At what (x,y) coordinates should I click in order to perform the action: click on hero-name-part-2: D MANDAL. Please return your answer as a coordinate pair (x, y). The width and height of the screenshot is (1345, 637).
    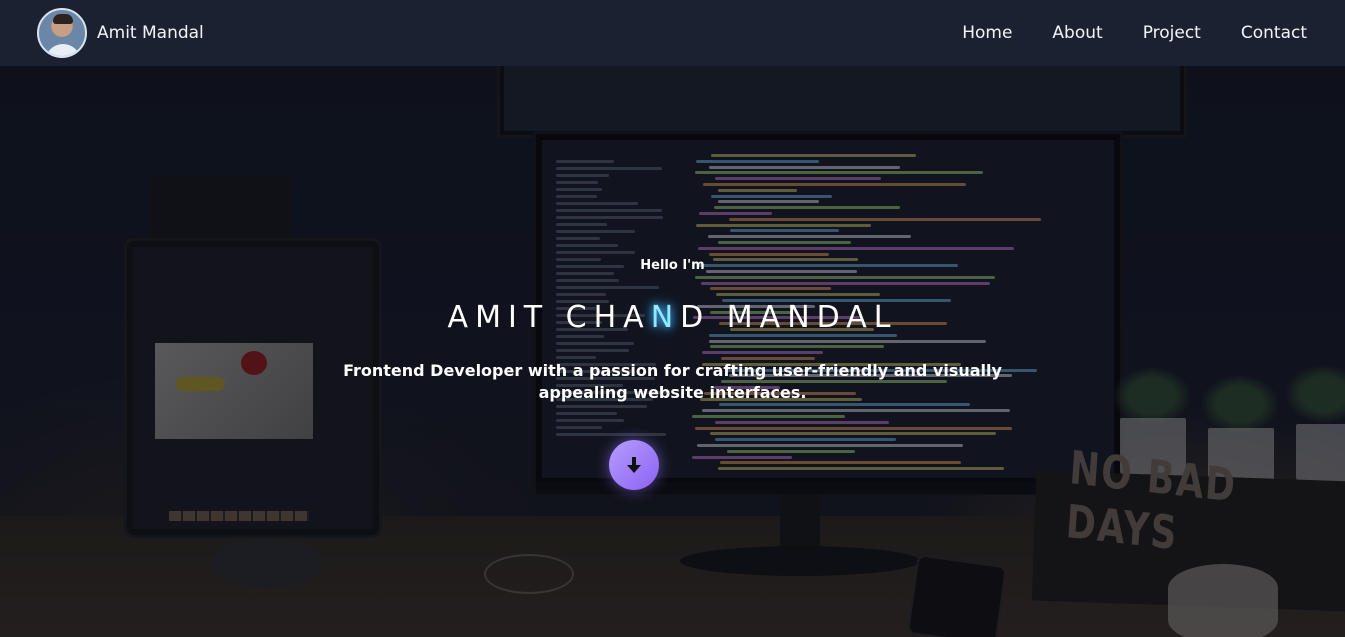
    Looking at the image, I should click on (789, 317).